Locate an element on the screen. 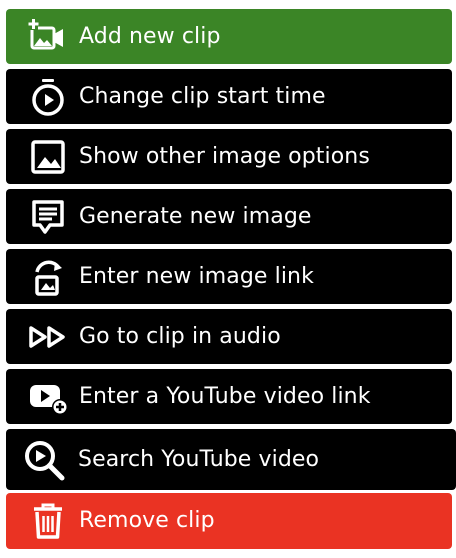  add-video-icon is located at coordinates (48, 37).